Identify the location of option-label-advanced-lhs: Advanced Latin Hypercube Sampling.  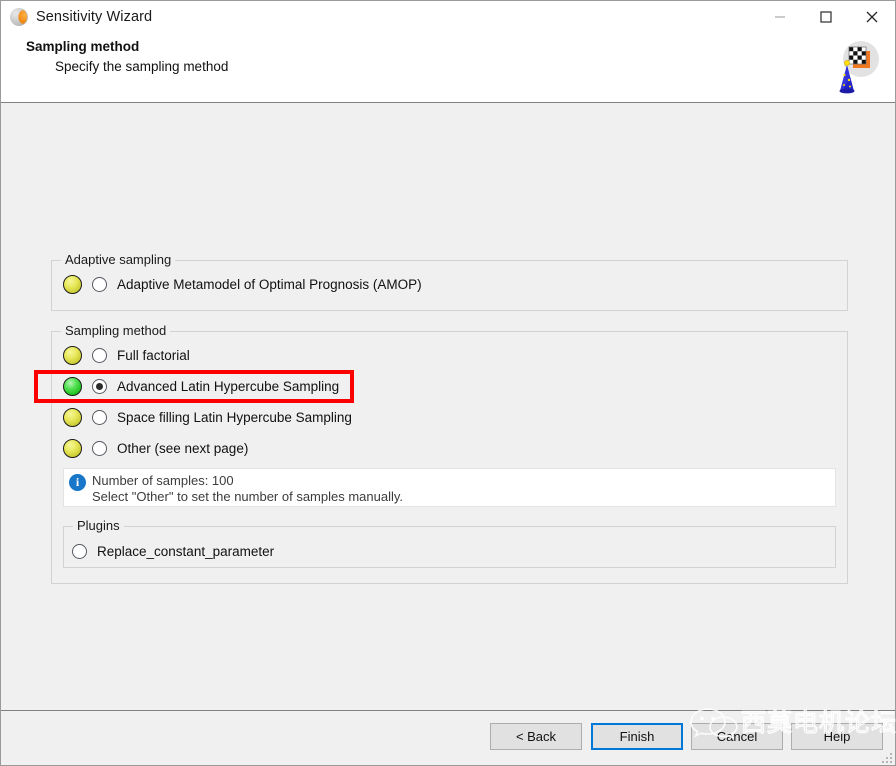
(228, 386).